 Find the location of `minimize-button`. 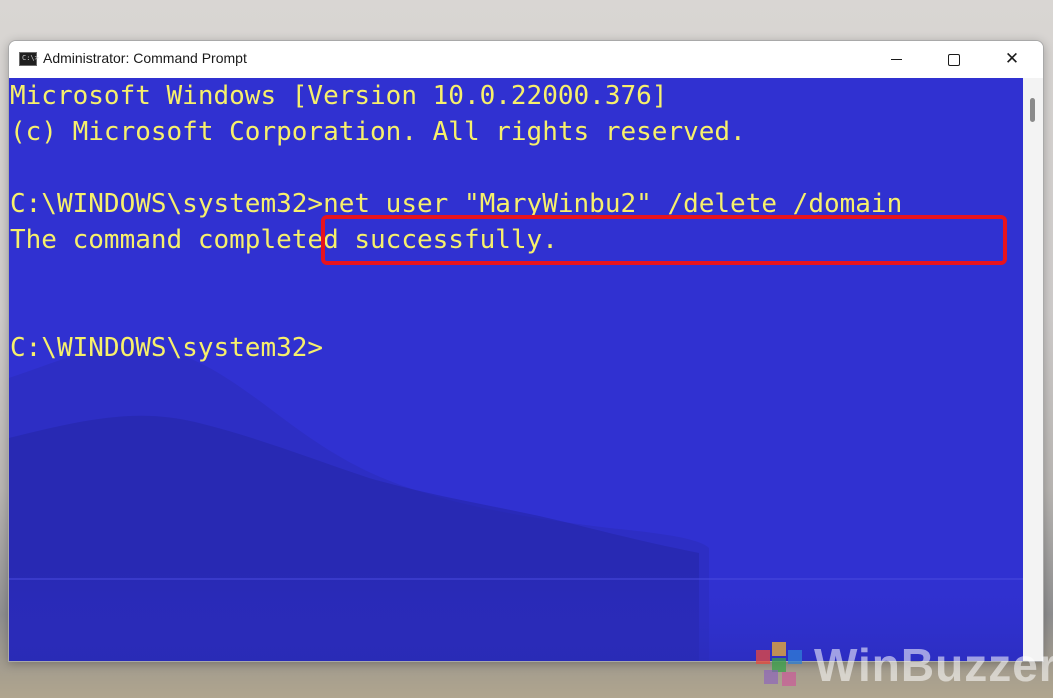

minimize-button is located at coordinates (896, 59).